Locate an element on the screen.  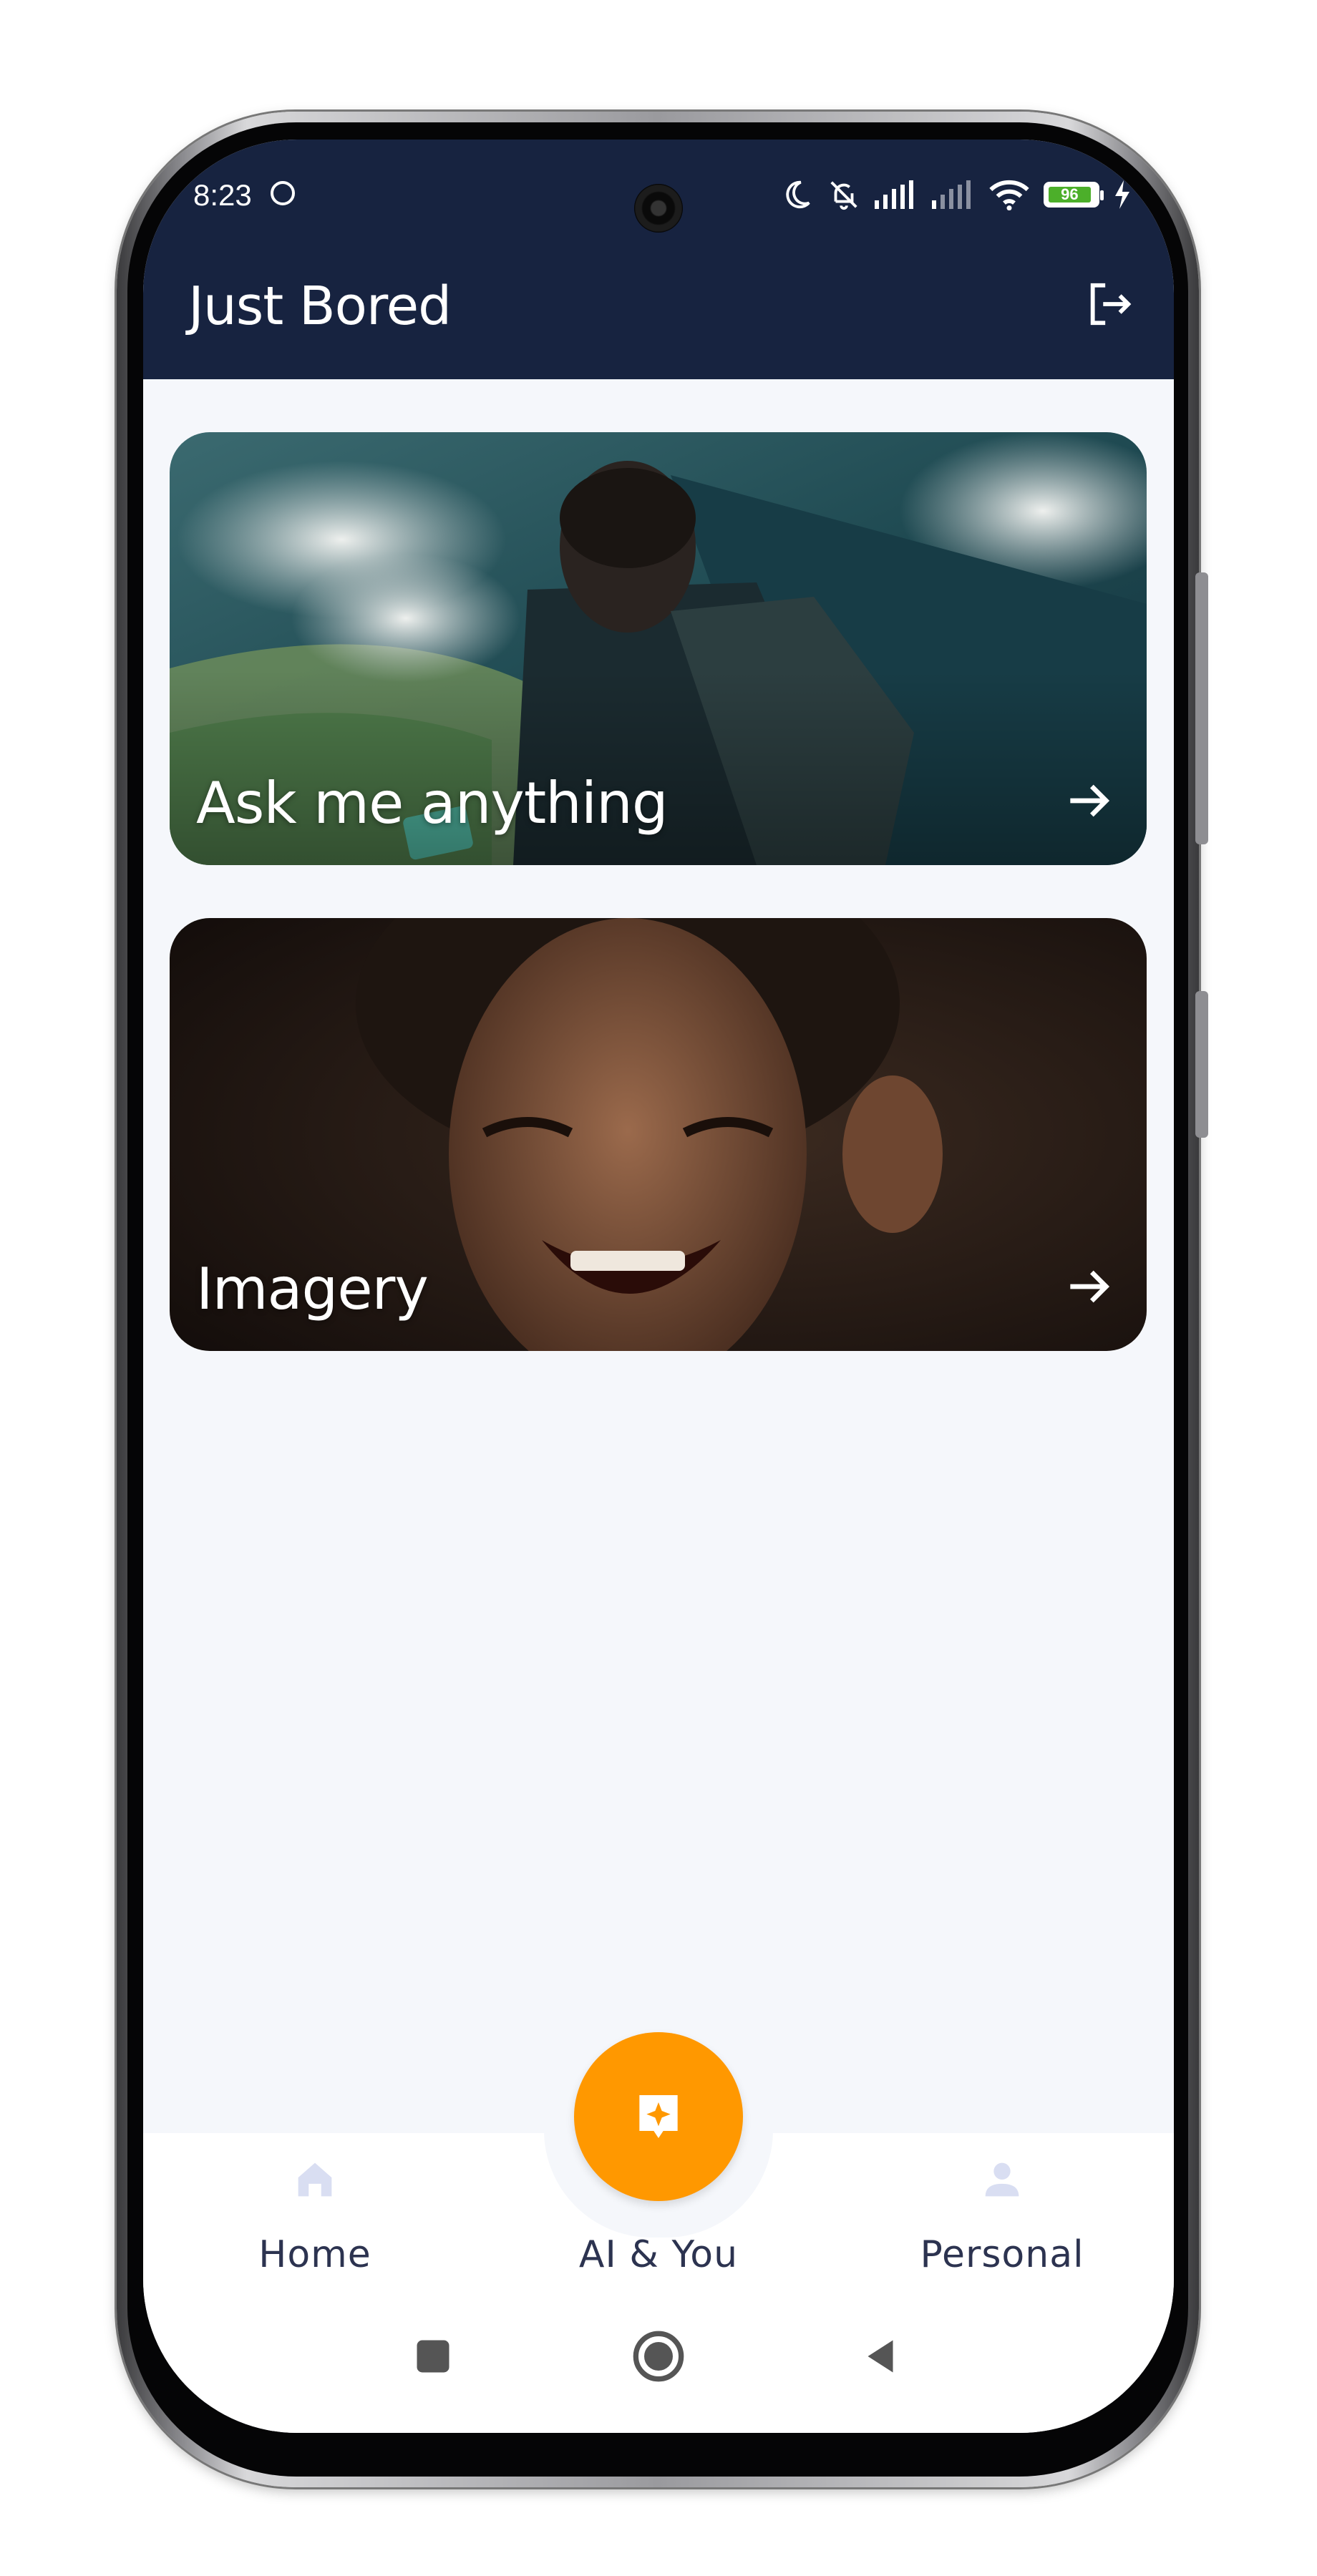
nav-item-home: Home is located at coordinates (315, 2215).